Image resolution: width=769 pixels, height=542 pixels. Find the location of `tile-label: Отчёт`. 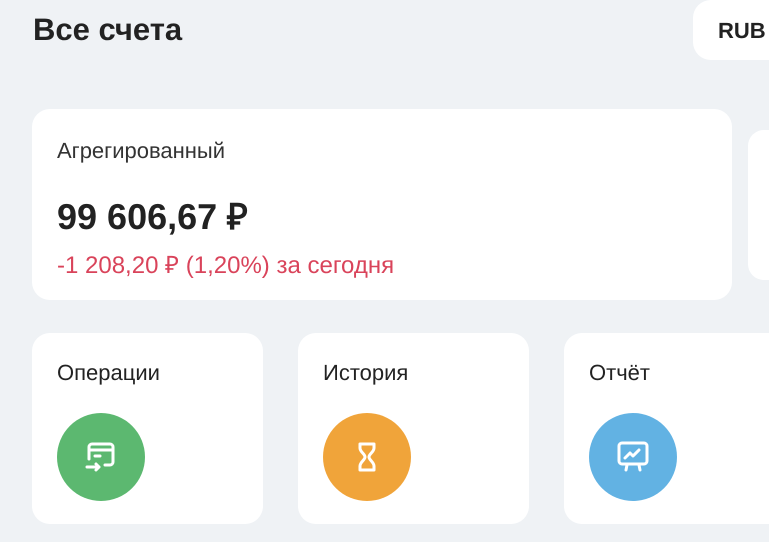

tile-label: Отчёт is located at coordinates (619, 373).